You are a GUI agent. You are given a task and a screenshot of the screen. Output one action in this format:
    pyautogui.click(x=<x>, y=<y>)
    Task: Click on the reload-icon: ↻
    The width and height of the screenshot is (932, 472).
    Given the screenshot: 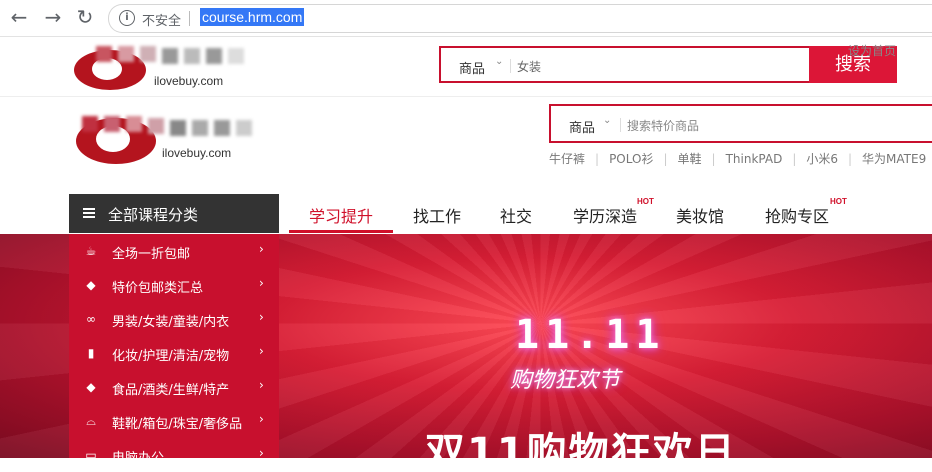 What is the action you would take?
    pyautogui.click(x=85, y=17)
    